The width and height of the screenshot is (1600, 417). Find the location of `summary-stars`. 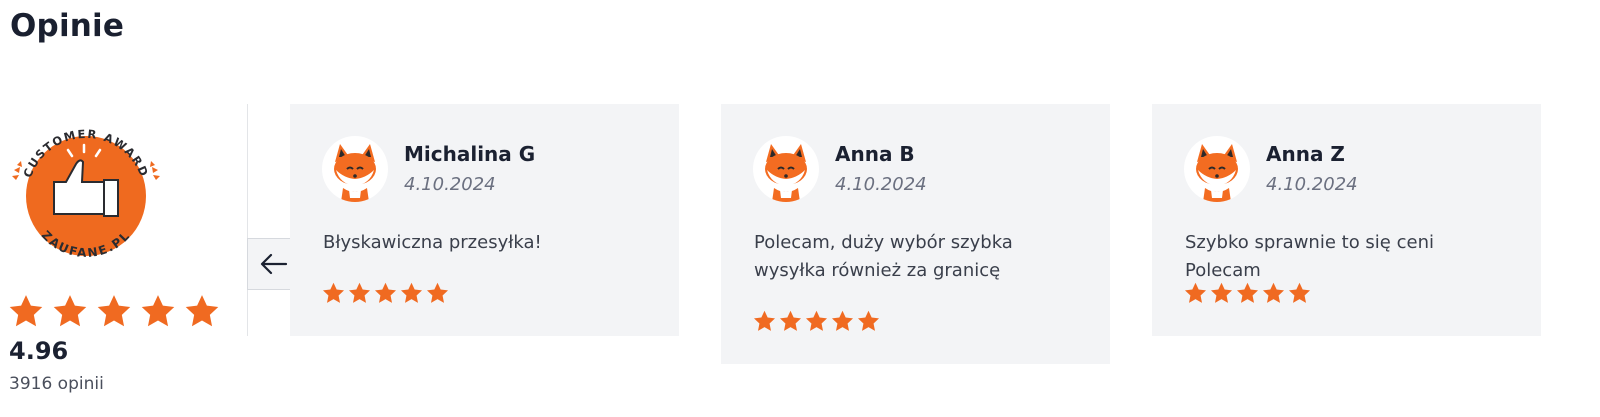

summary-stars is located at coordinates (114, 311).